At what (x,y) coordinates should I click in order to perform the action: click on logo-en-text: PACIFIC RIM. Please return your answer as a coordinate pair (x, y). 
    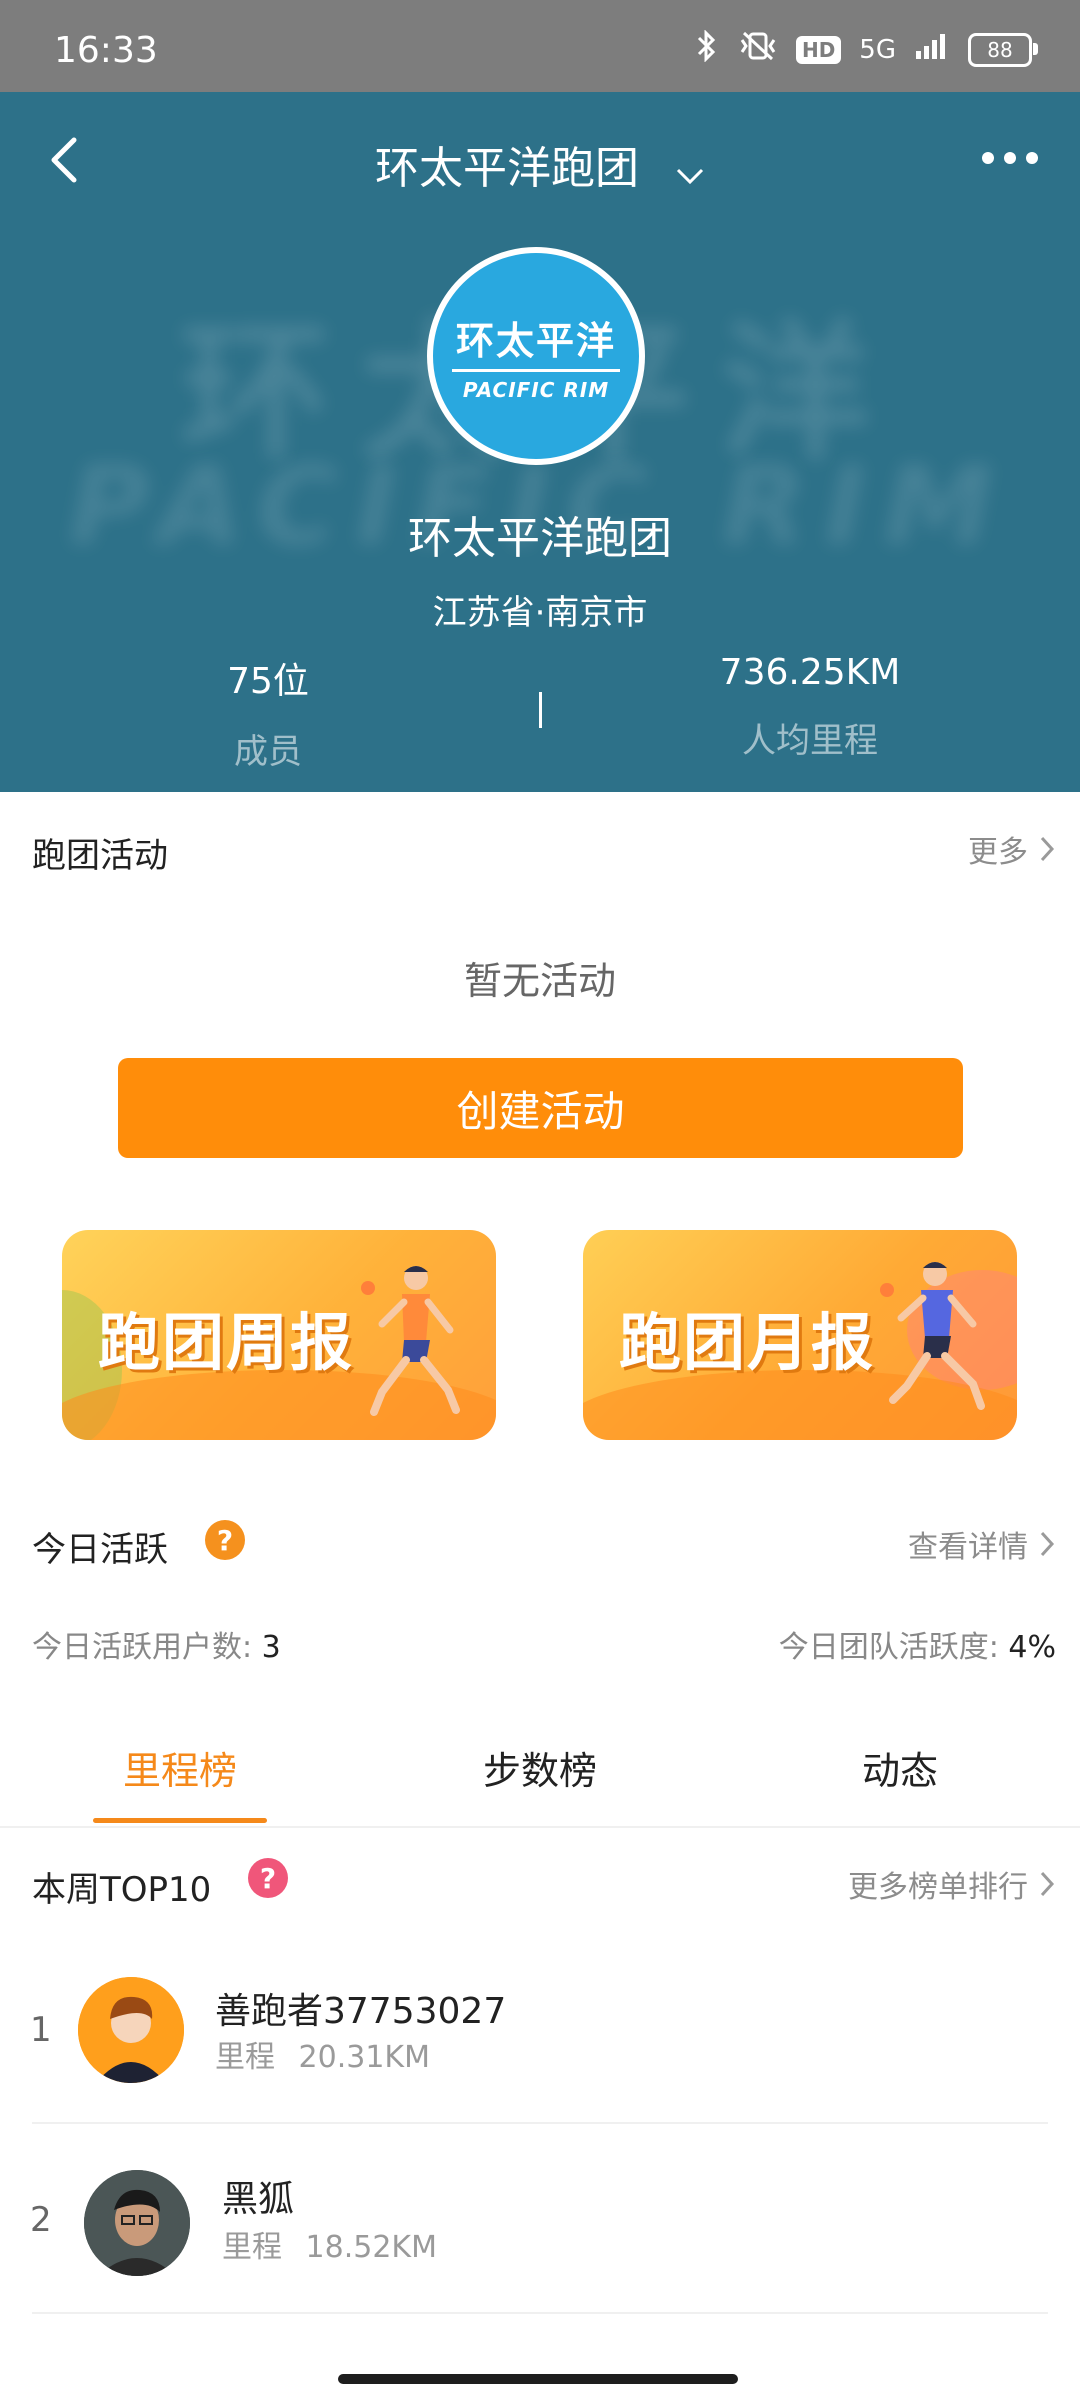
    Looking at the image, I should click on (536, 390).